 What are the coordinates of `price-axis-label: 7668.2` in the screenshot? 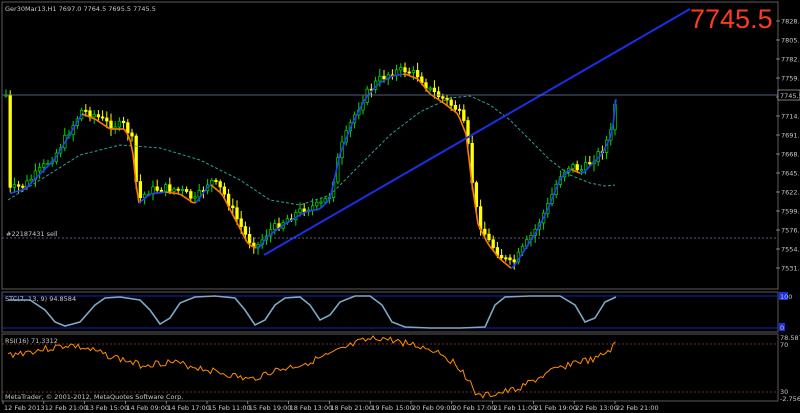 It's located at (790, 155).